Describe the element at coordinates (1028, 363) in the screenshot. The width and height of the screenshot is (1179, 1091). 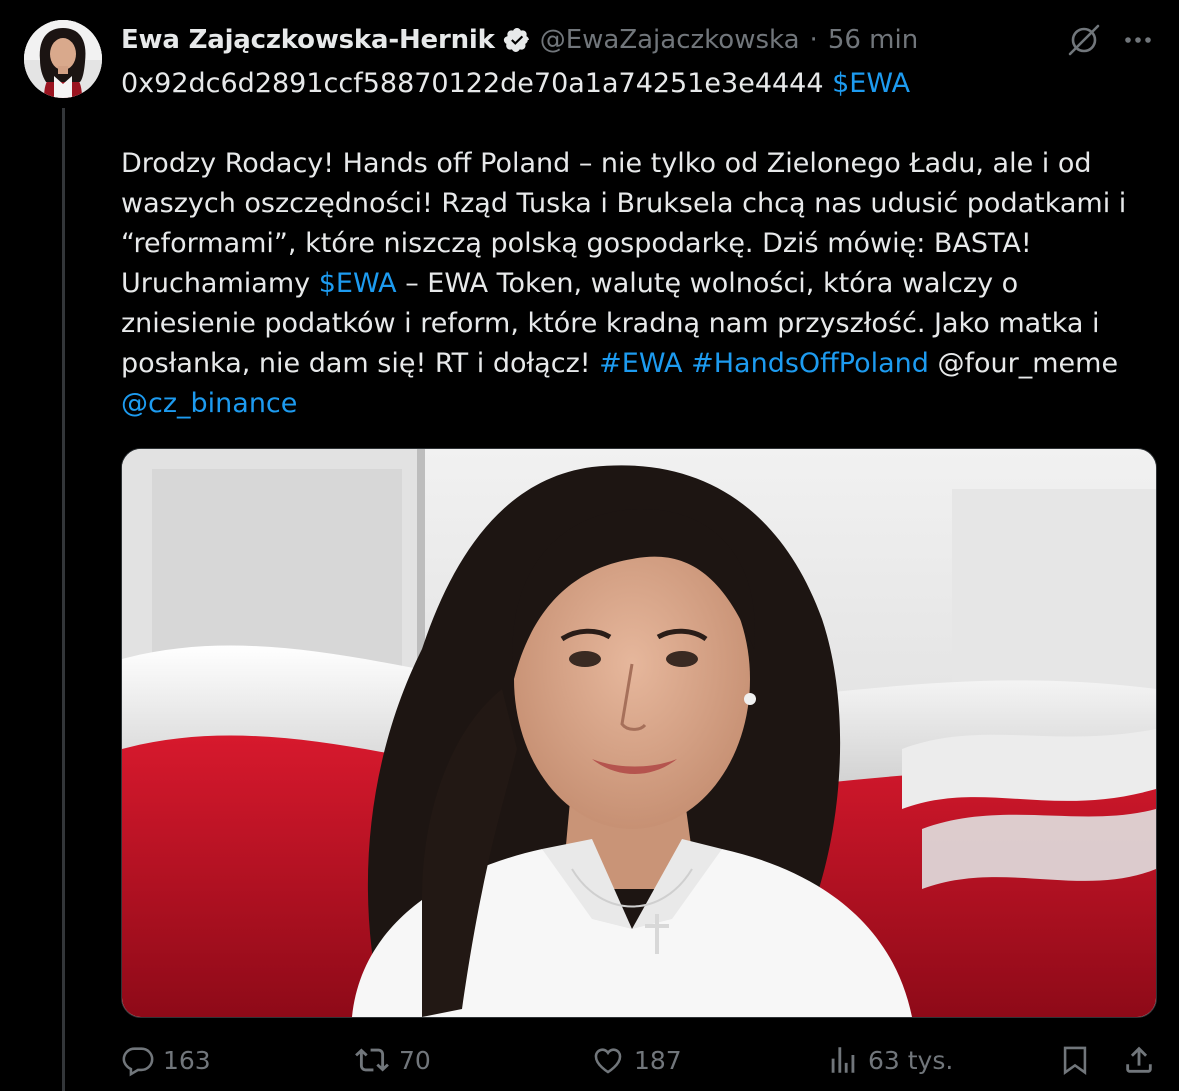
I see `mention-text: @four_meme` at that location.